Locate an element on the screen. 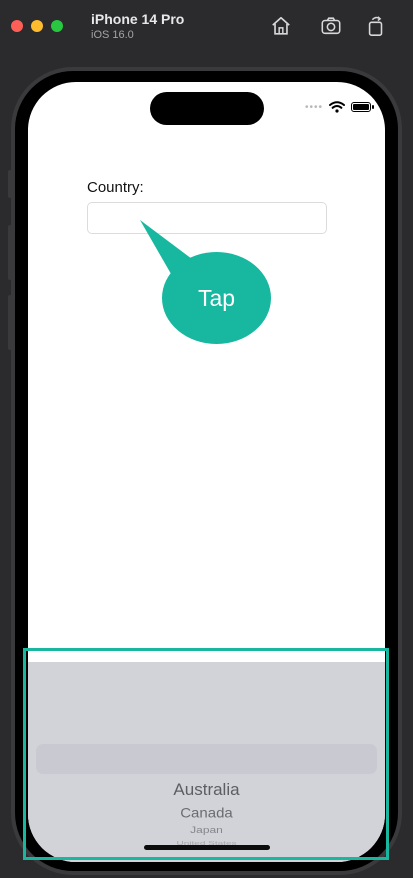 This screenshot has height=878, width=413. tap-hint-text: Tap is located at coordinates (216, 297).